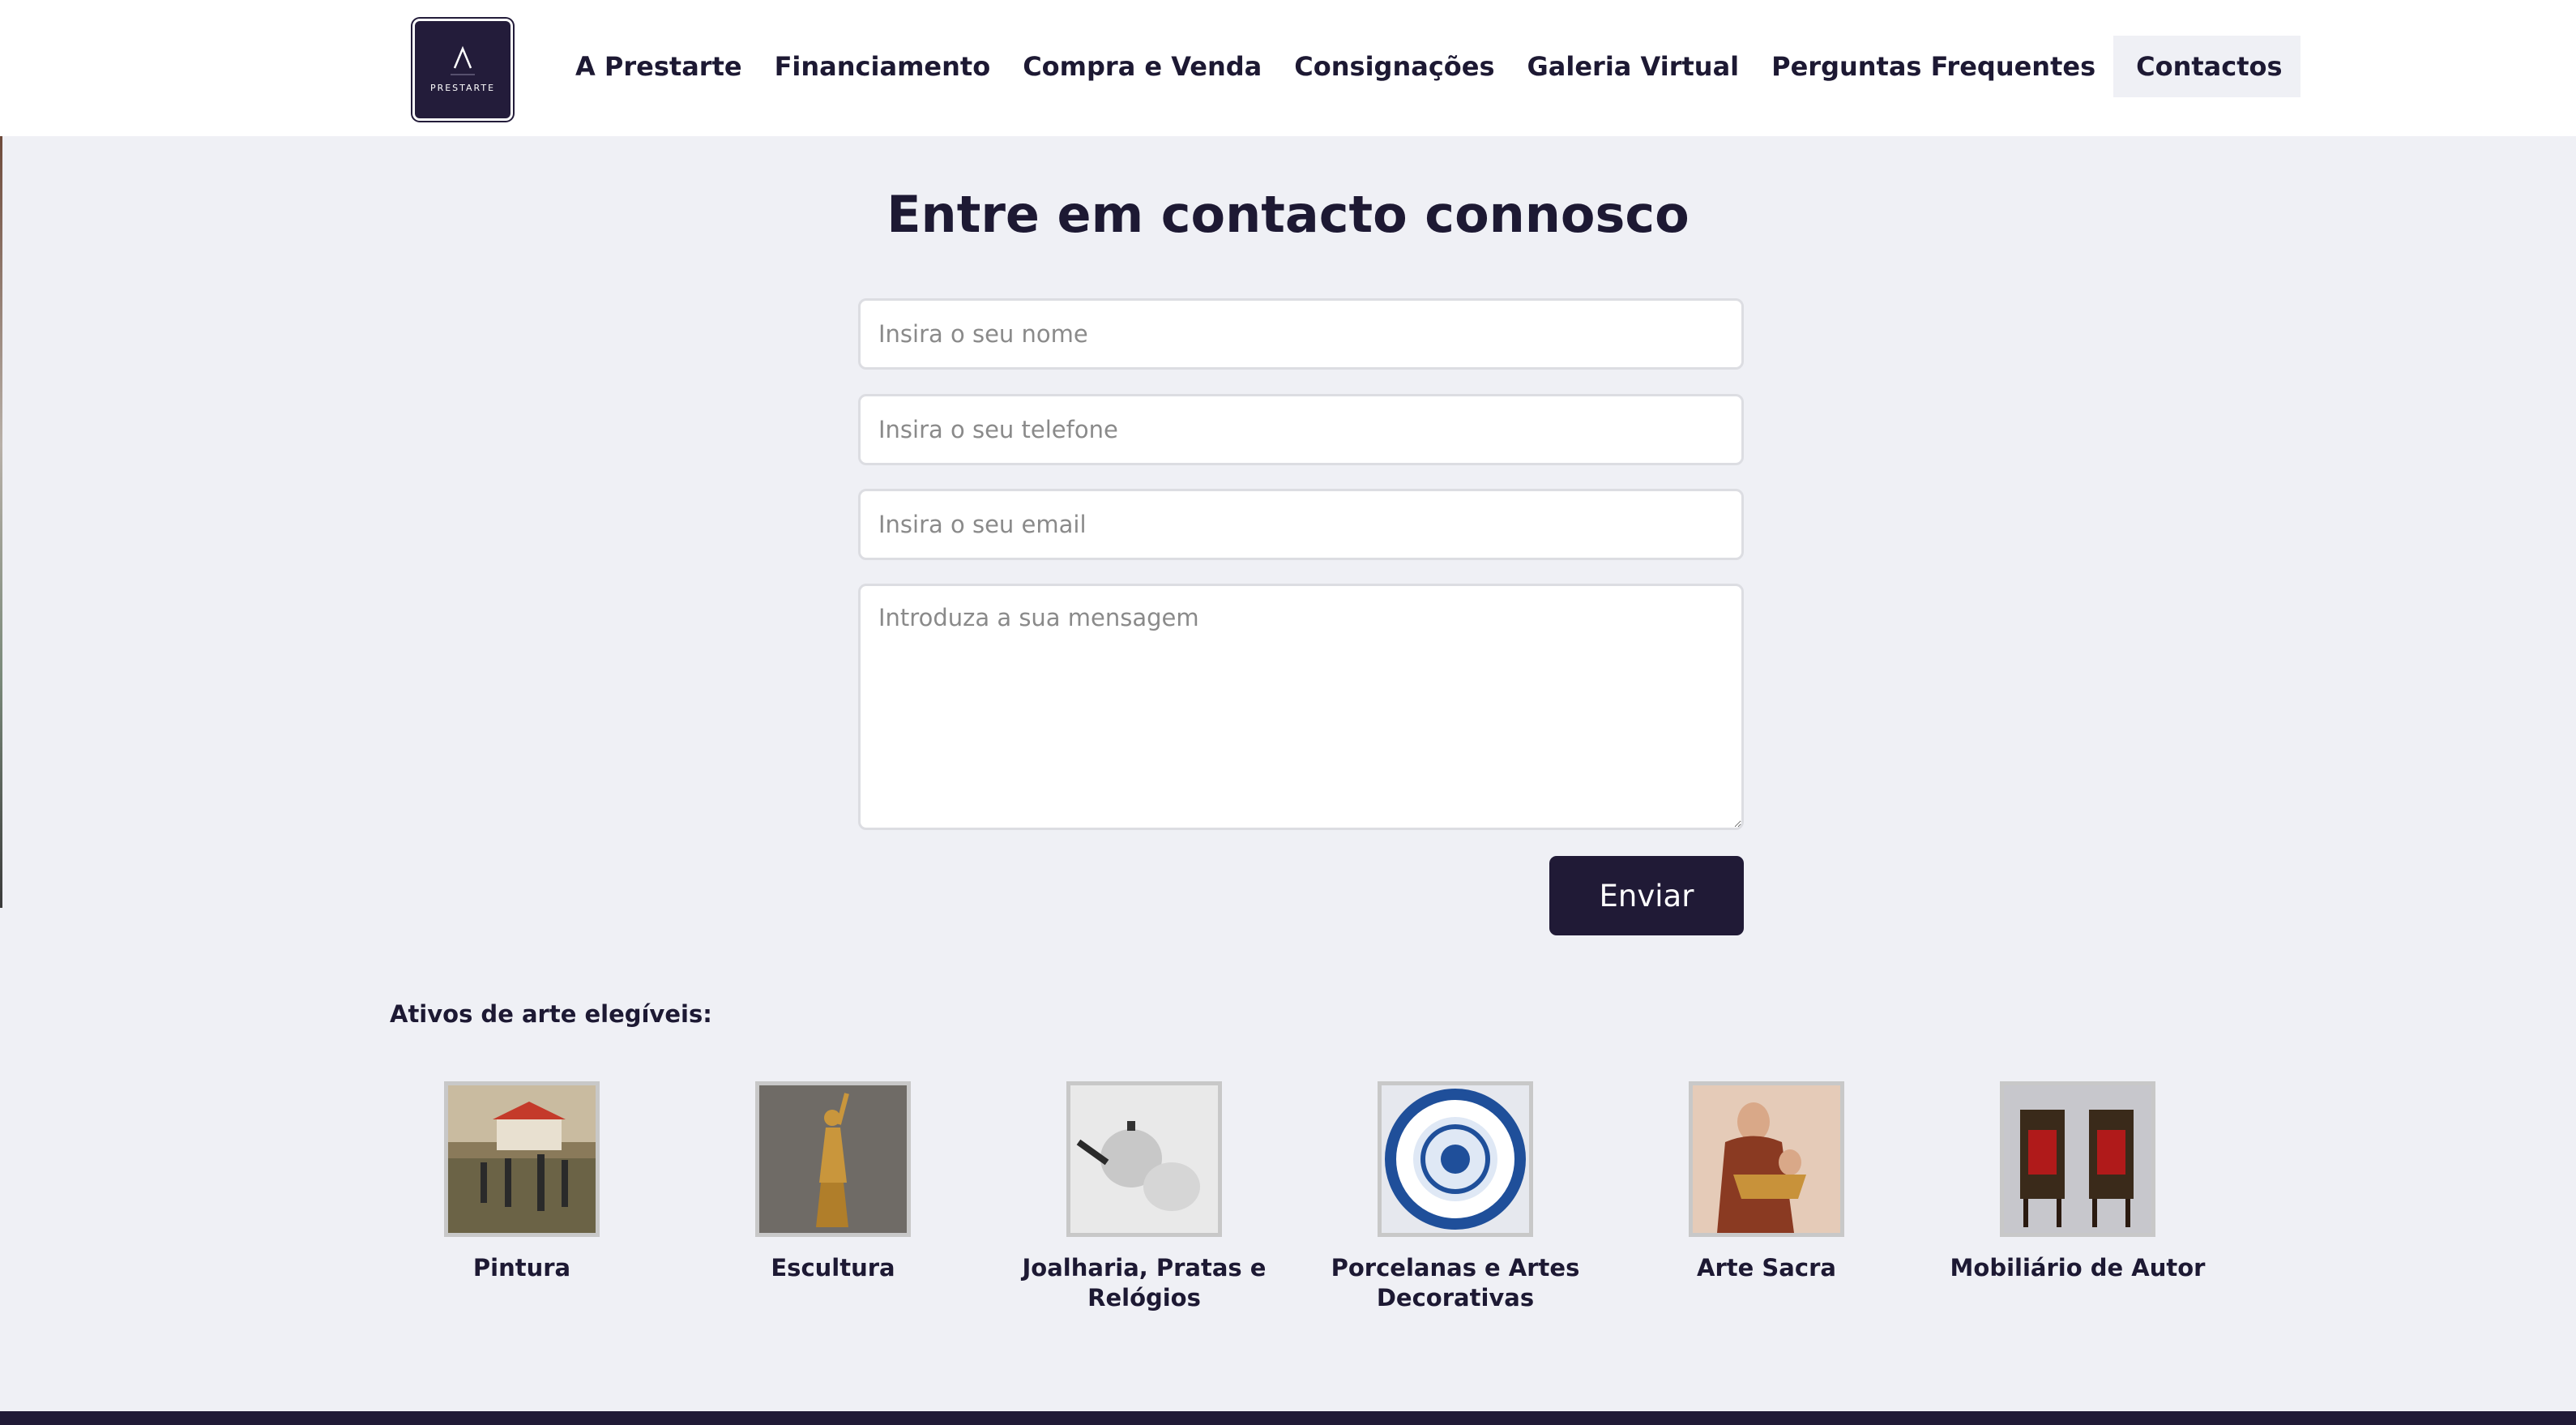  I want to click on asset-label: Arte Sacra, so click(1766, 1268).